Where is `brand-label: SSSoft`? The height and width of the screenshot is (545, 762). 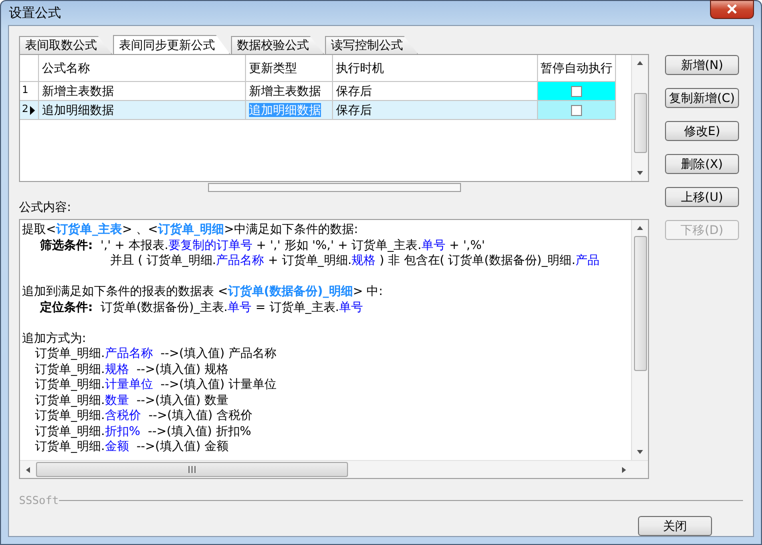
brand-label: SSSoft is located at coordinates (39, 500).